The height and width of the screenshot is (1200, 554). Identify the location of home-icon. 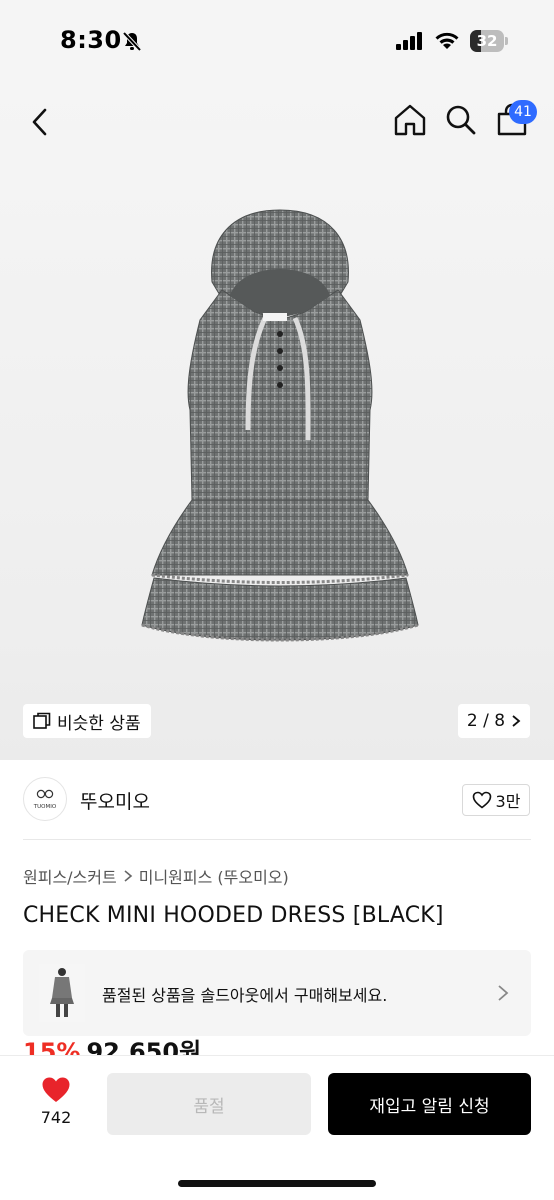
(410, 120).